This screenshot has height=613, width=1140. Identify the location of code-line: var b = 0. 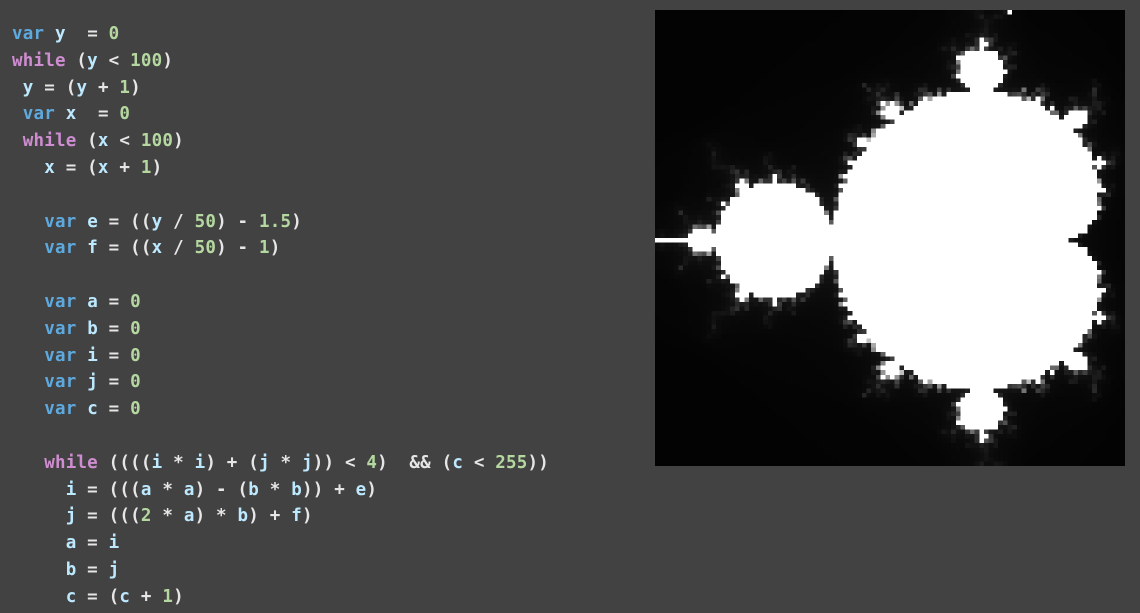
(280, 329).